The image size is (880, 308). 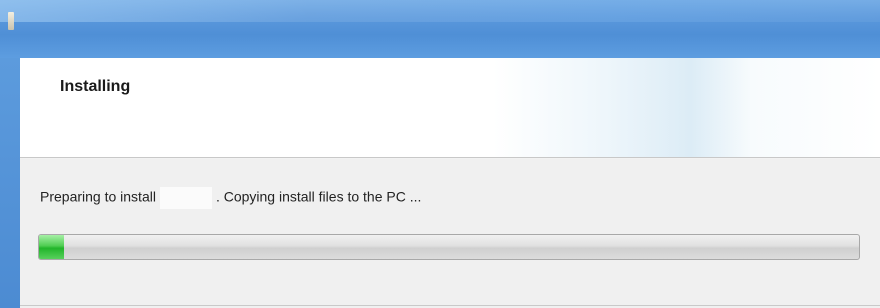 I want to click on status-prefix: Preparing to install, so click(x=98, y=196).